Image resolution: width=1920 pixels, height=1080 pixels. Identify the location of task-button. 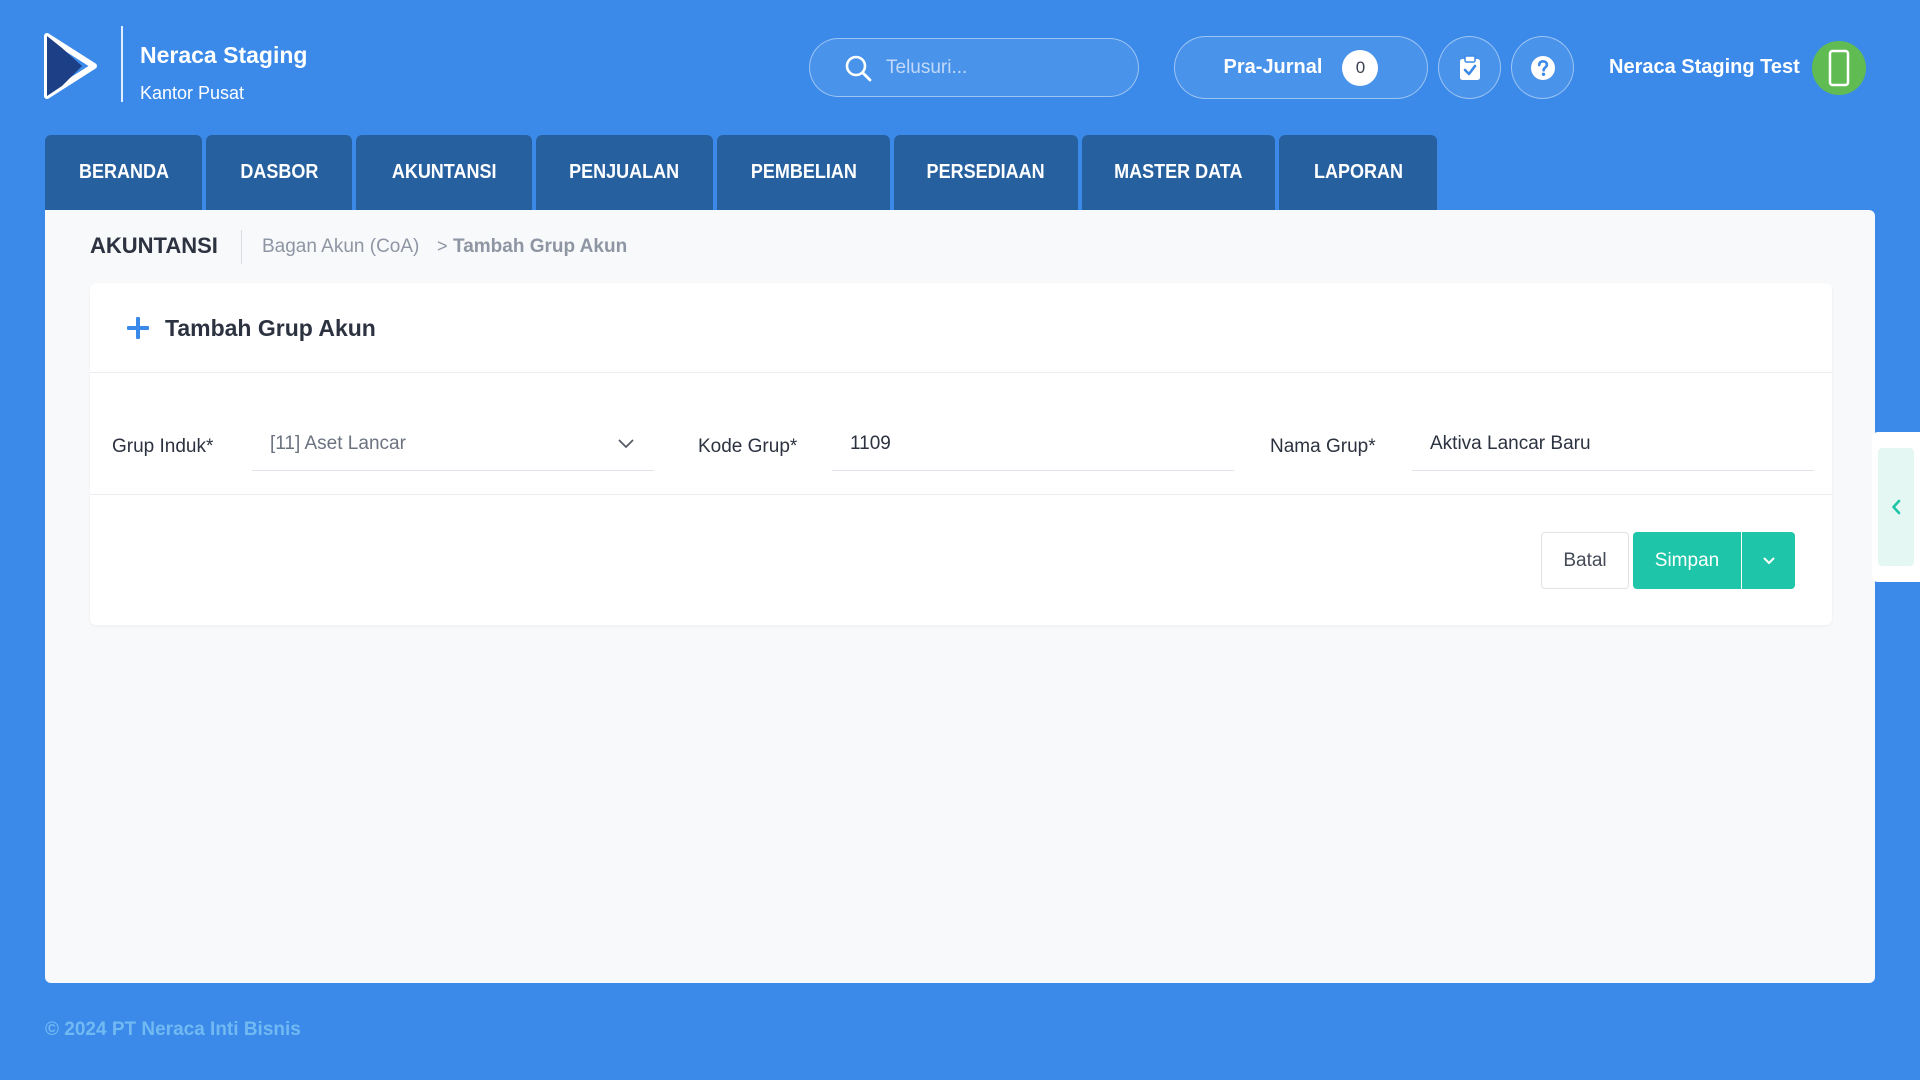
(1469, 67).